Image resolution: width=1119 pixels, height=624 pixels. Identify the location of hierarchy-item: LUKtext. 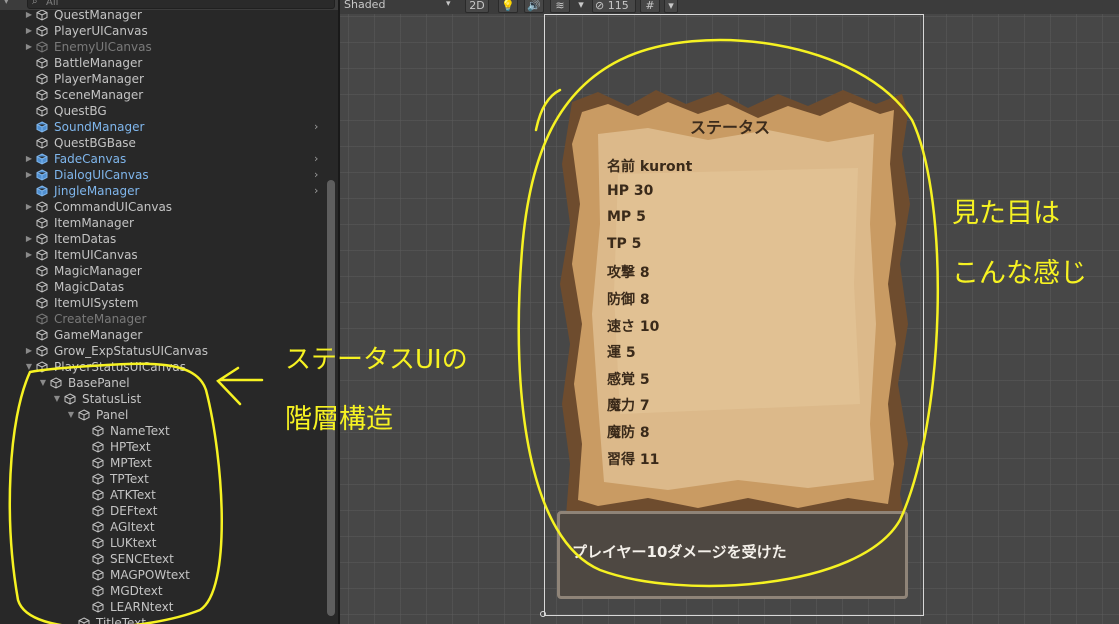
(162, 543).